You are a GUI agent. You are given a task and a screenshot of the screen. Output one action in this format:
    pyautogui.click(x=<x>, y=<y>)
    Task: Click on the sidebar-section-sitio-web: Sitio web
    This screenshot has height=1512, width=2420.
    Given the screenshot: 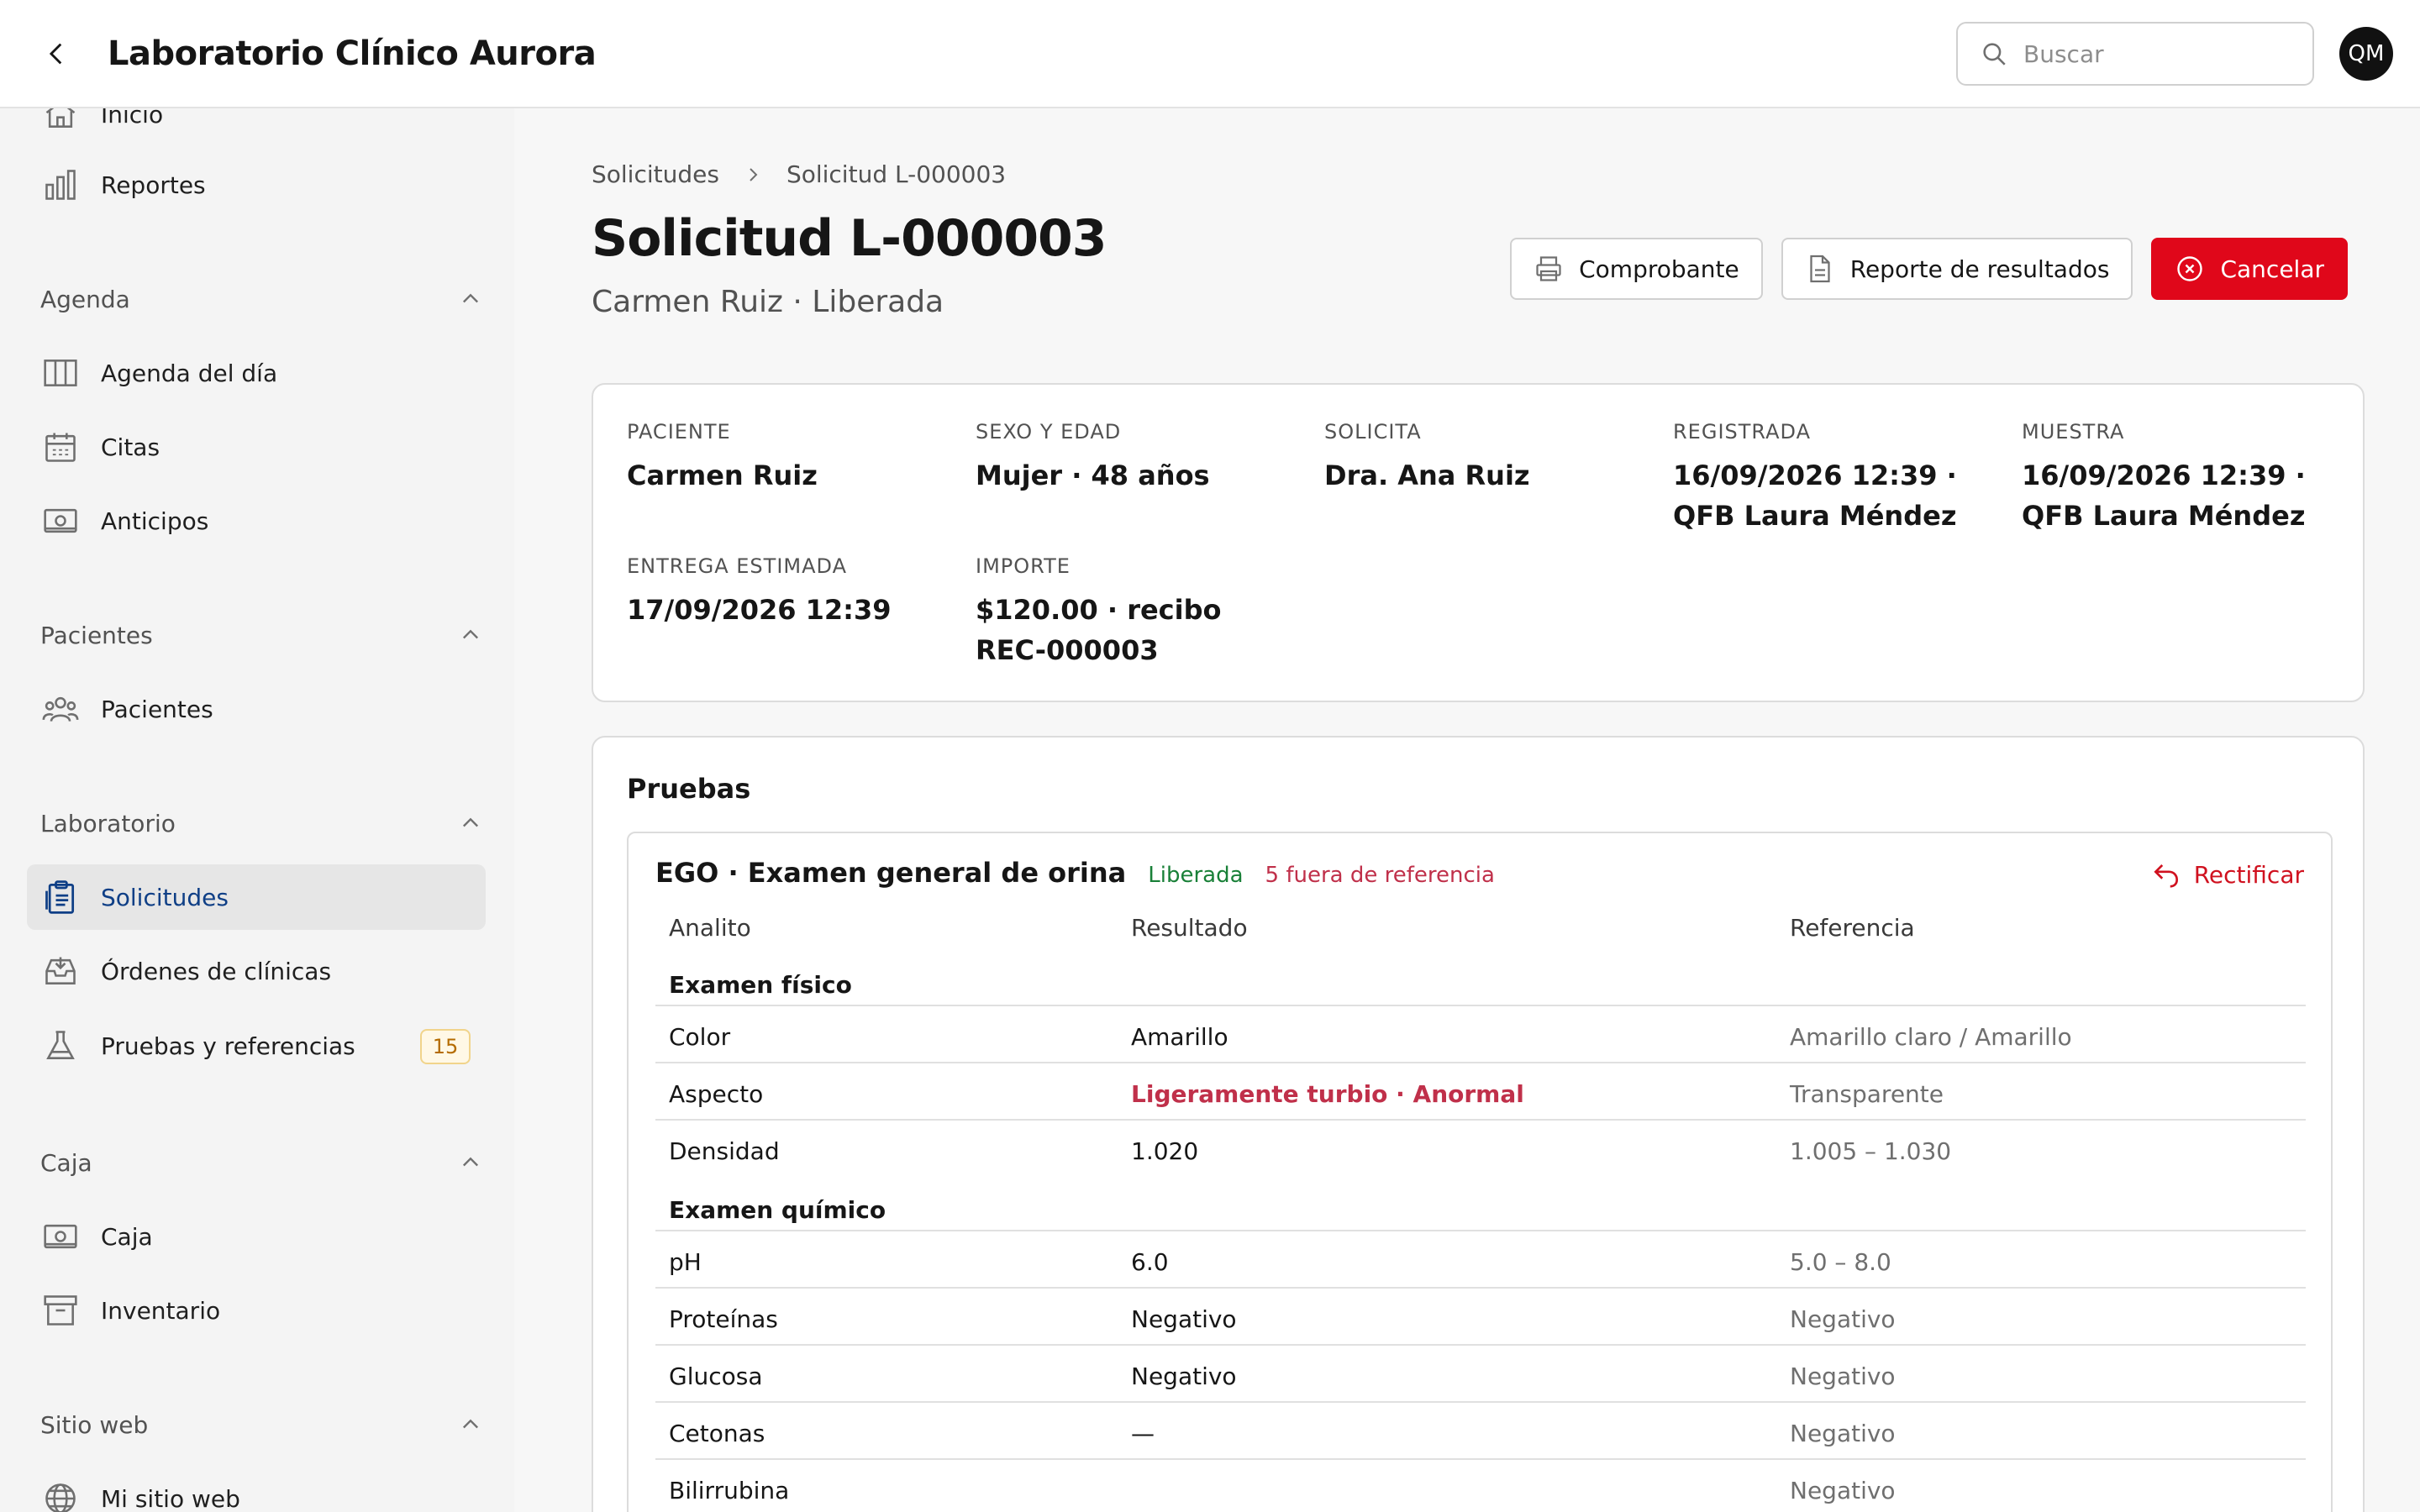 What is the action you would take?
    pyautogui.click(x=263, y=1425)
    